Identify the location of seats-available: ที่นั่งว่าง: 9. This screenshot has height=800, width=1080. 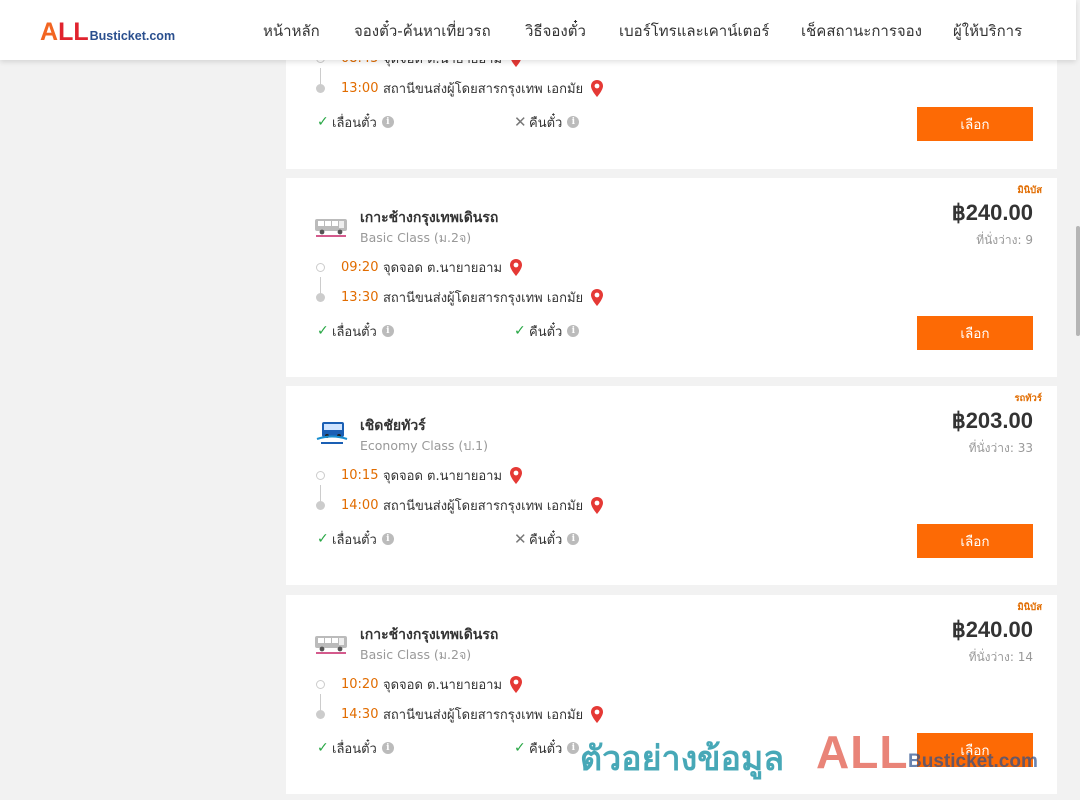
(1004, 240).